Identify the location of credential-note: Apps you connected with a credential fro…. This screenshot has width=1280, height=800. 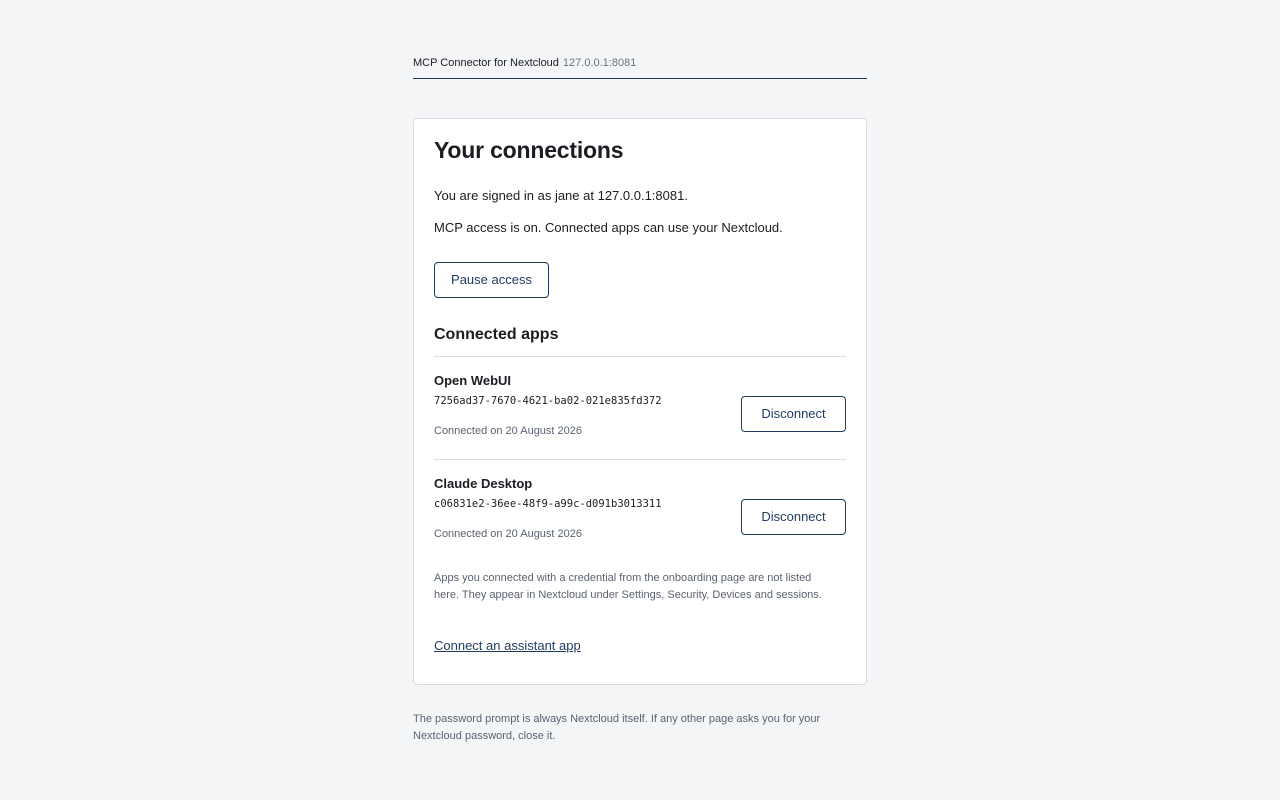
(628, 586).